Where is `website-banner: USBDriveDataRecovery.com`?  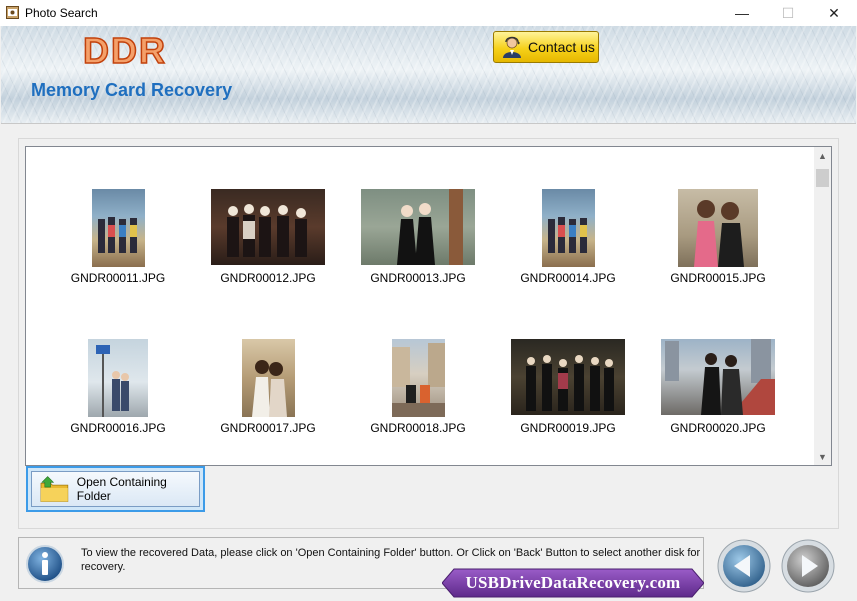
website-banner: USBDriveDataRecovery.com is located at coordinates (573, 583).